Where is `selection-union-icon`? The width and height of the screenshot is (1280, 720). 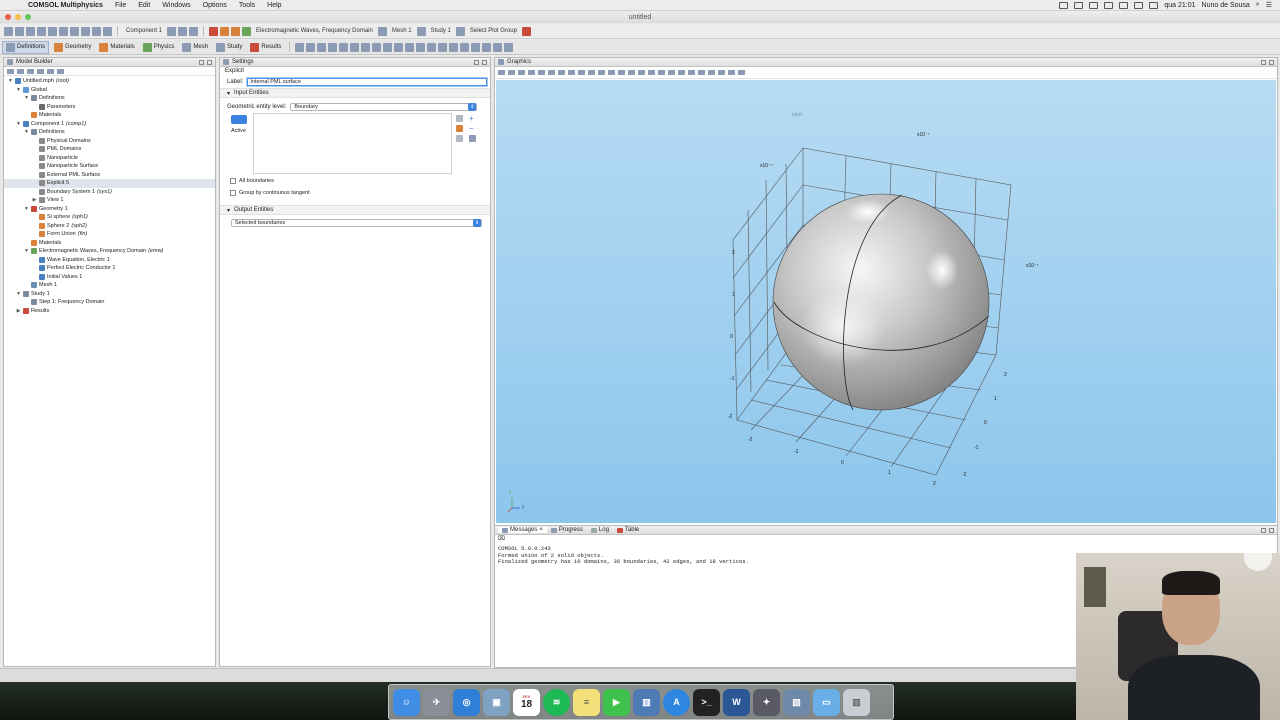
selection-union-icon is located at coordinates (388, 47).